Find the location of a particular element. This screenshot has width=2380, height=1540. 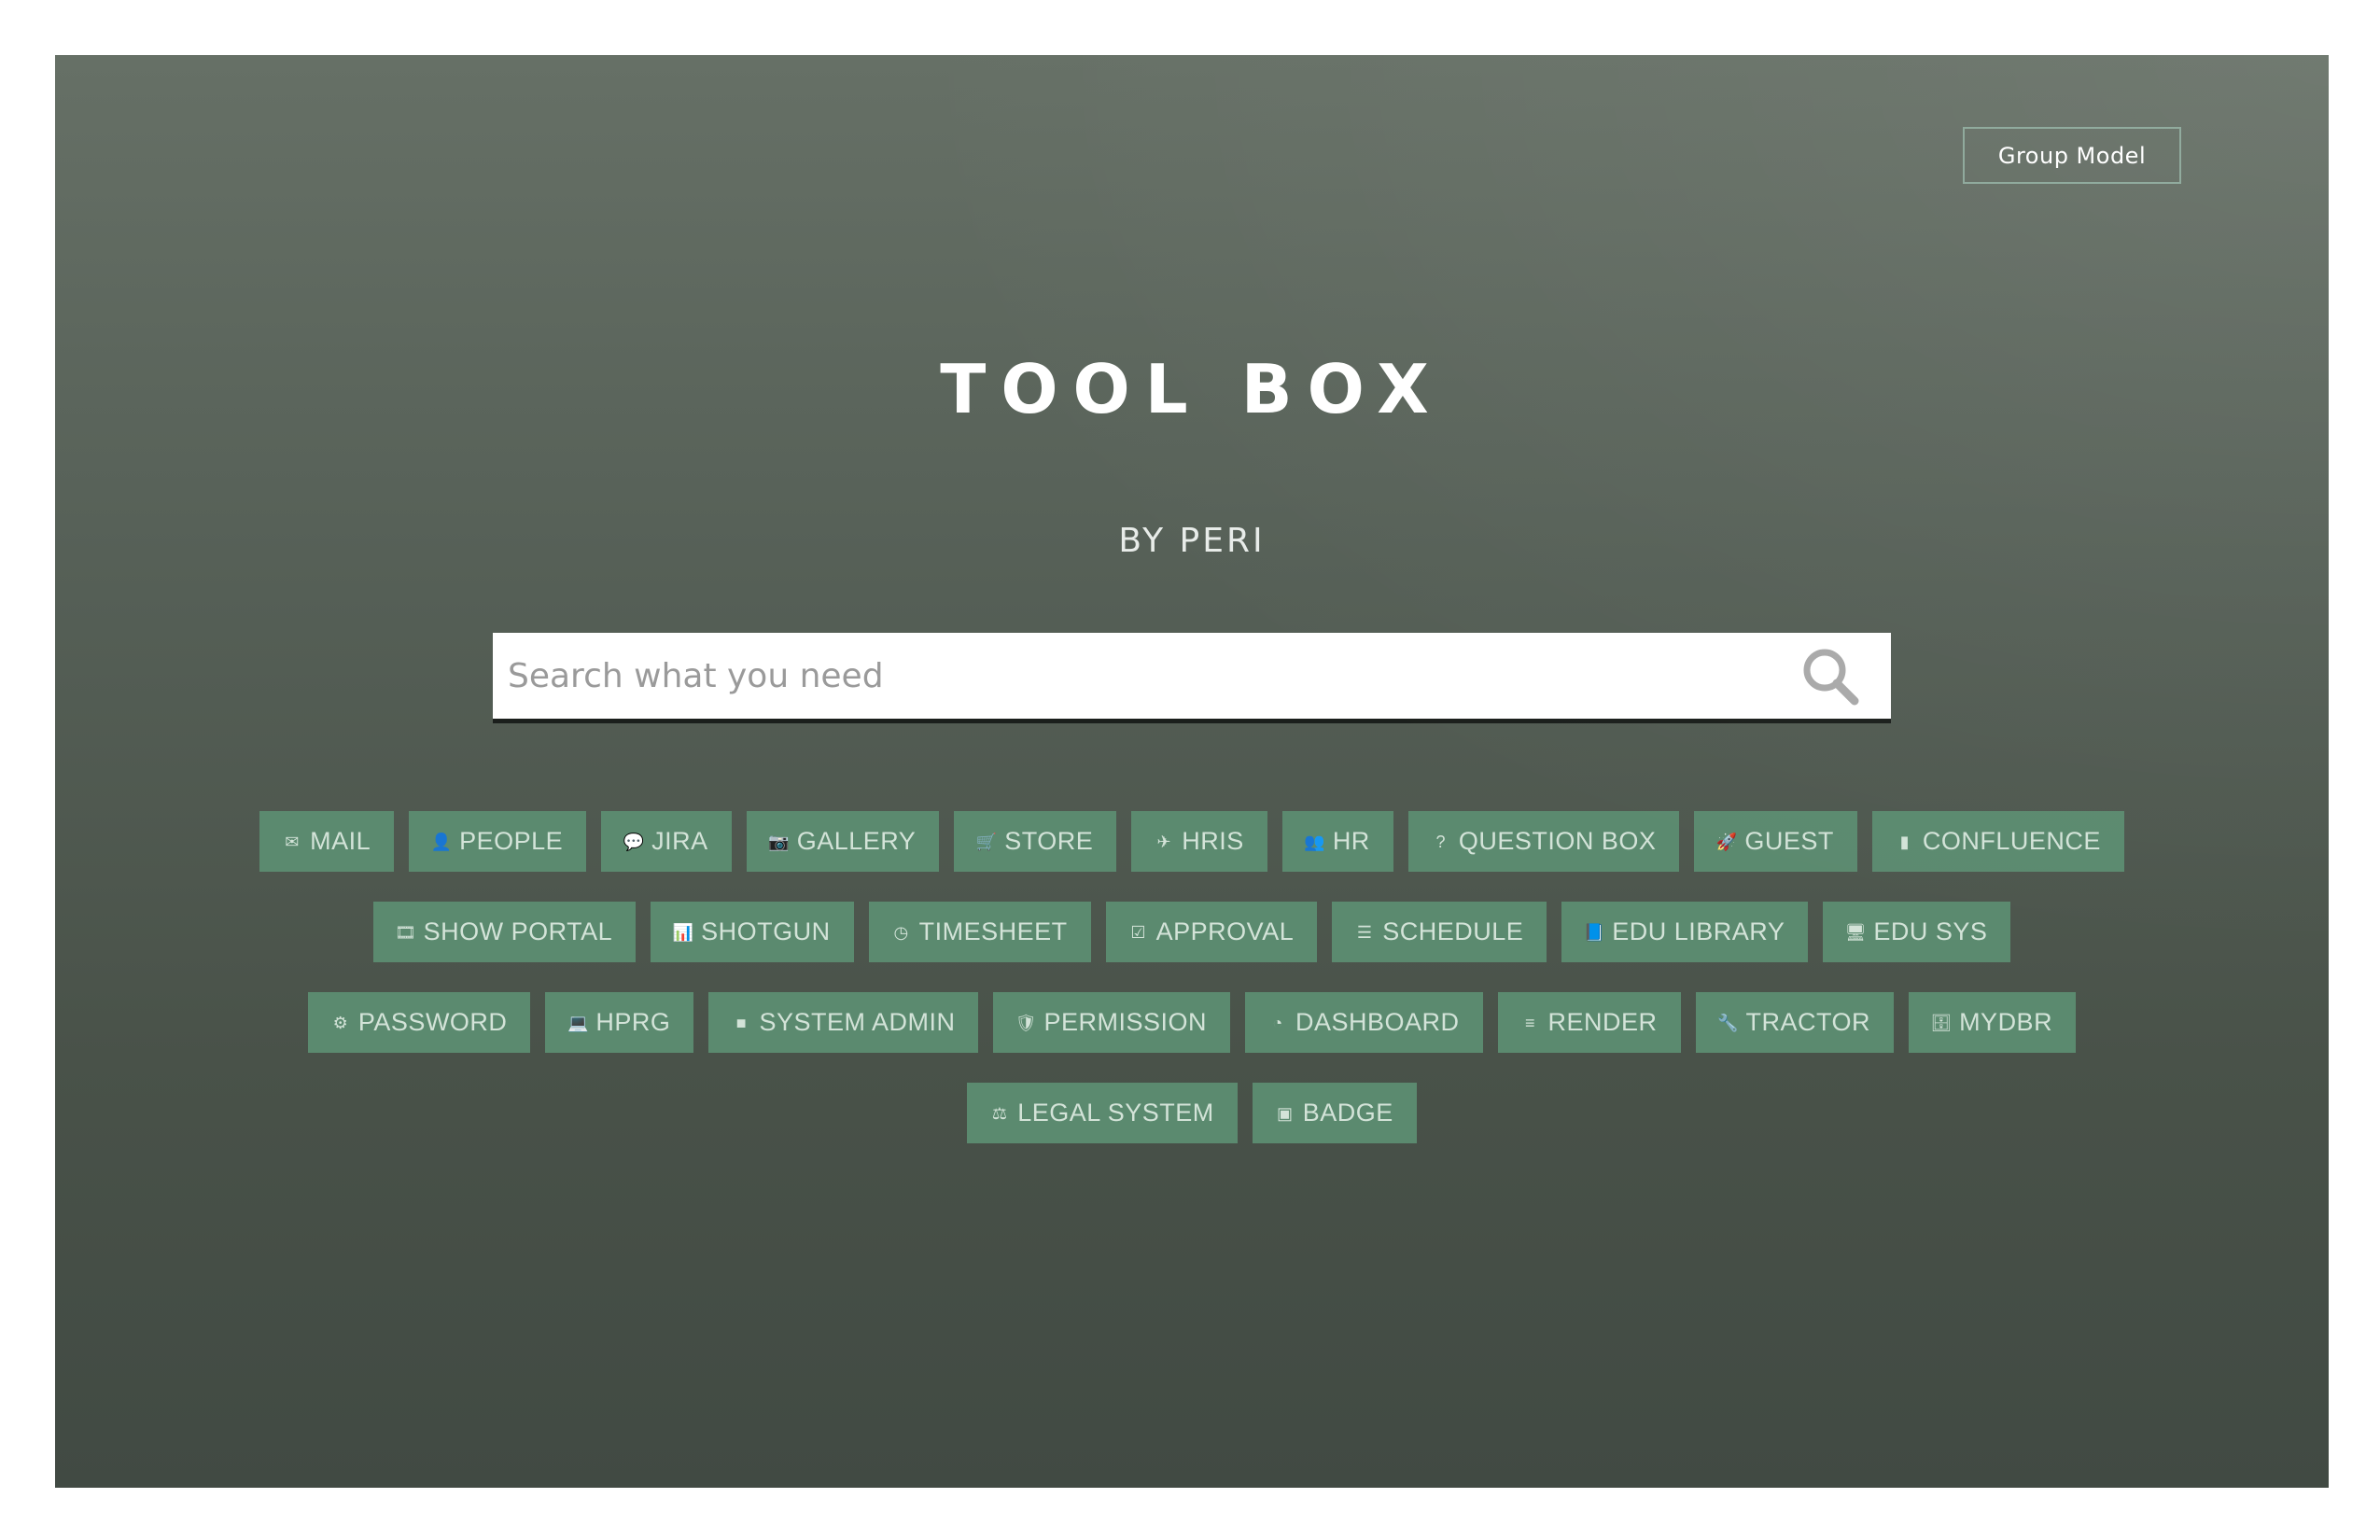

tool-link-legal-system: ⚖ LEGAL SYSTEM is located at coordinates (1102, 1113).